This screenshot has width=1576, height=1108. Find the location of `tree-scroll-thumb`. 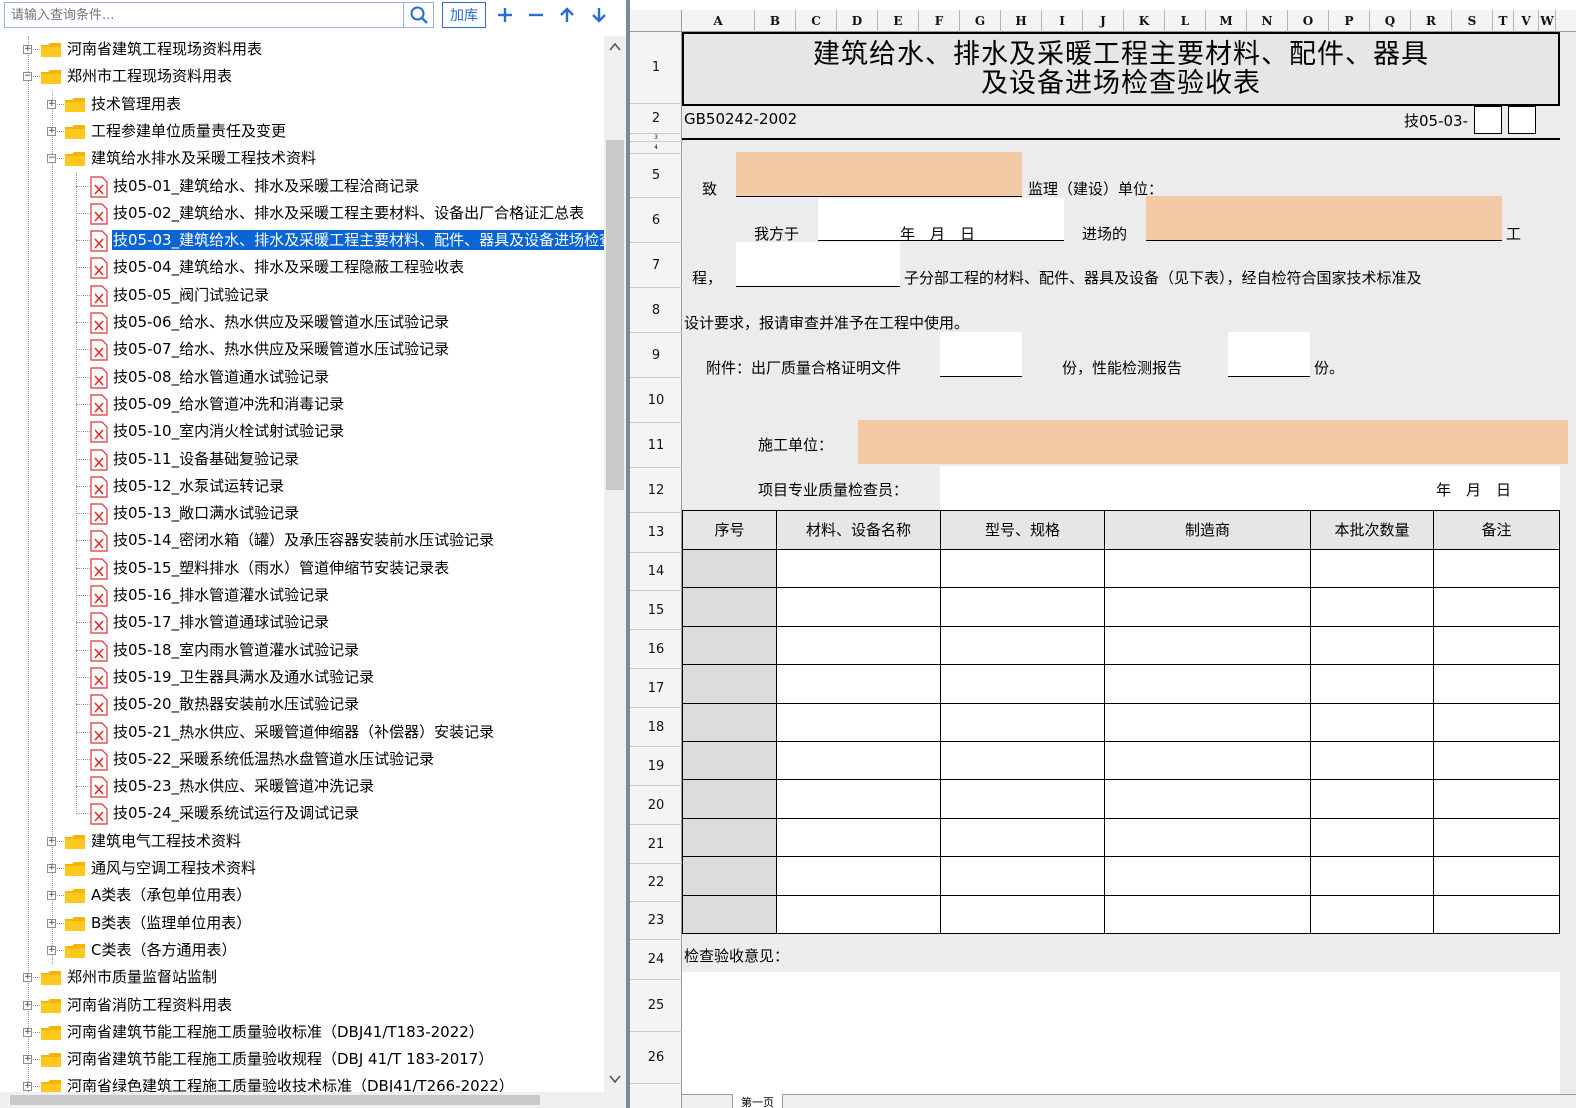

tree-scroll-thumb is located at coordinates (615, 315).